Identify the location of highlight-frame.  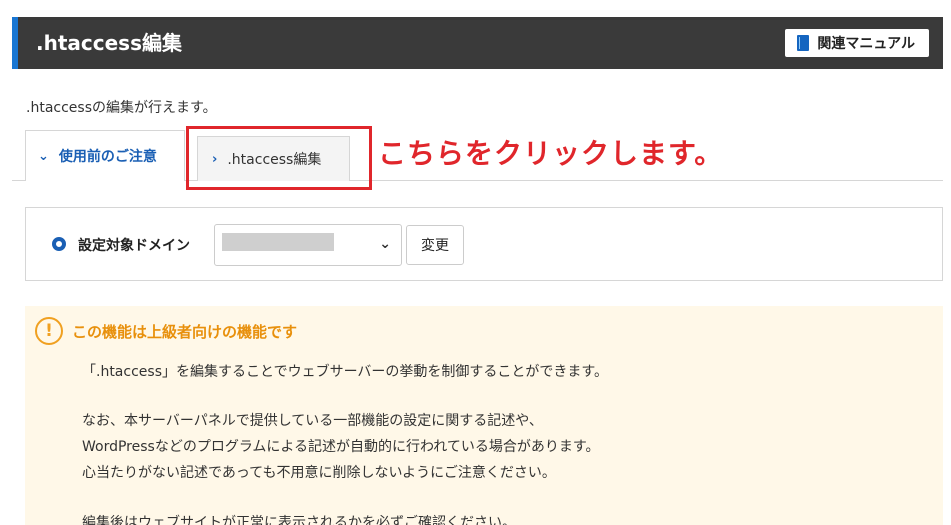
(279, 158).